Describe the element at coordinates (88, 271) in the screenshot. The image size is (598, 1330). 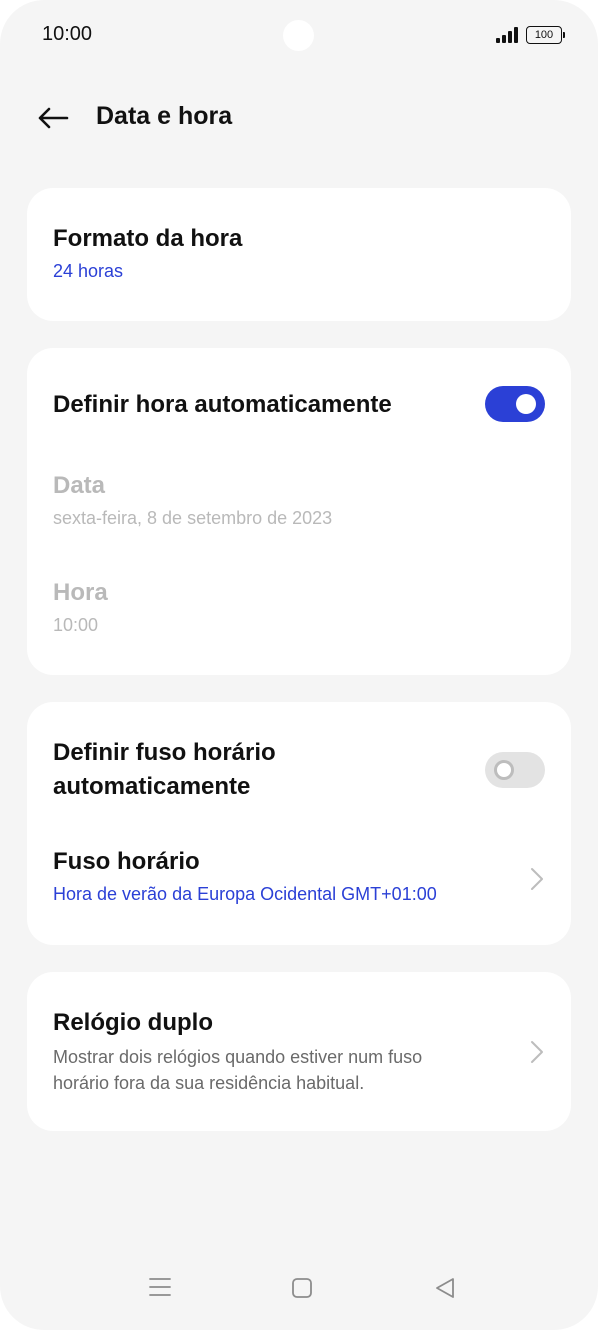
I see `time-format-value: 24 horas` at that location.